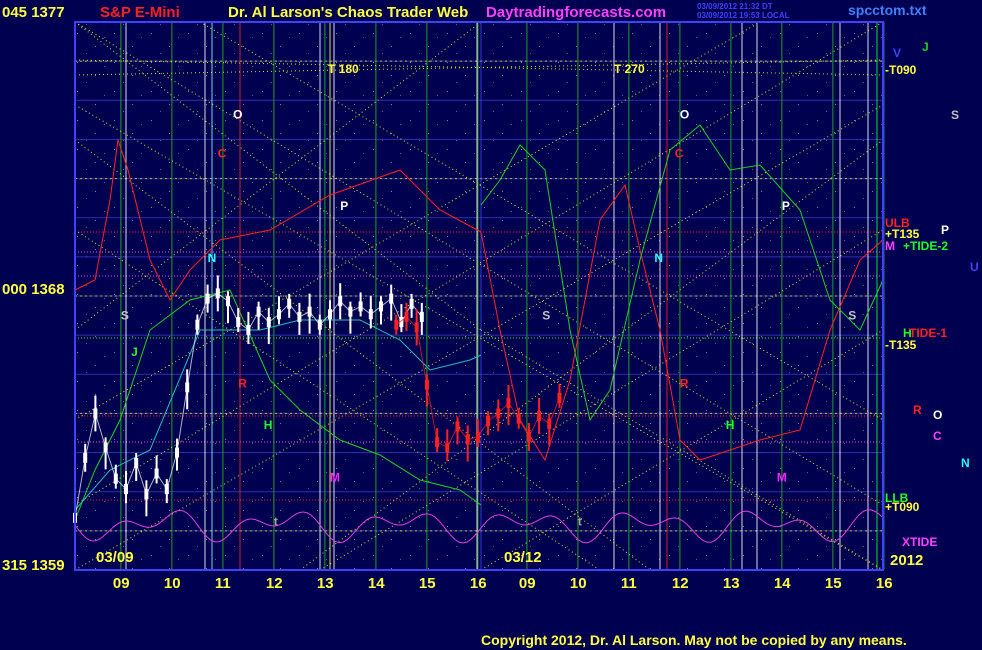  I want to click on label-r: R, so click(917, 410).